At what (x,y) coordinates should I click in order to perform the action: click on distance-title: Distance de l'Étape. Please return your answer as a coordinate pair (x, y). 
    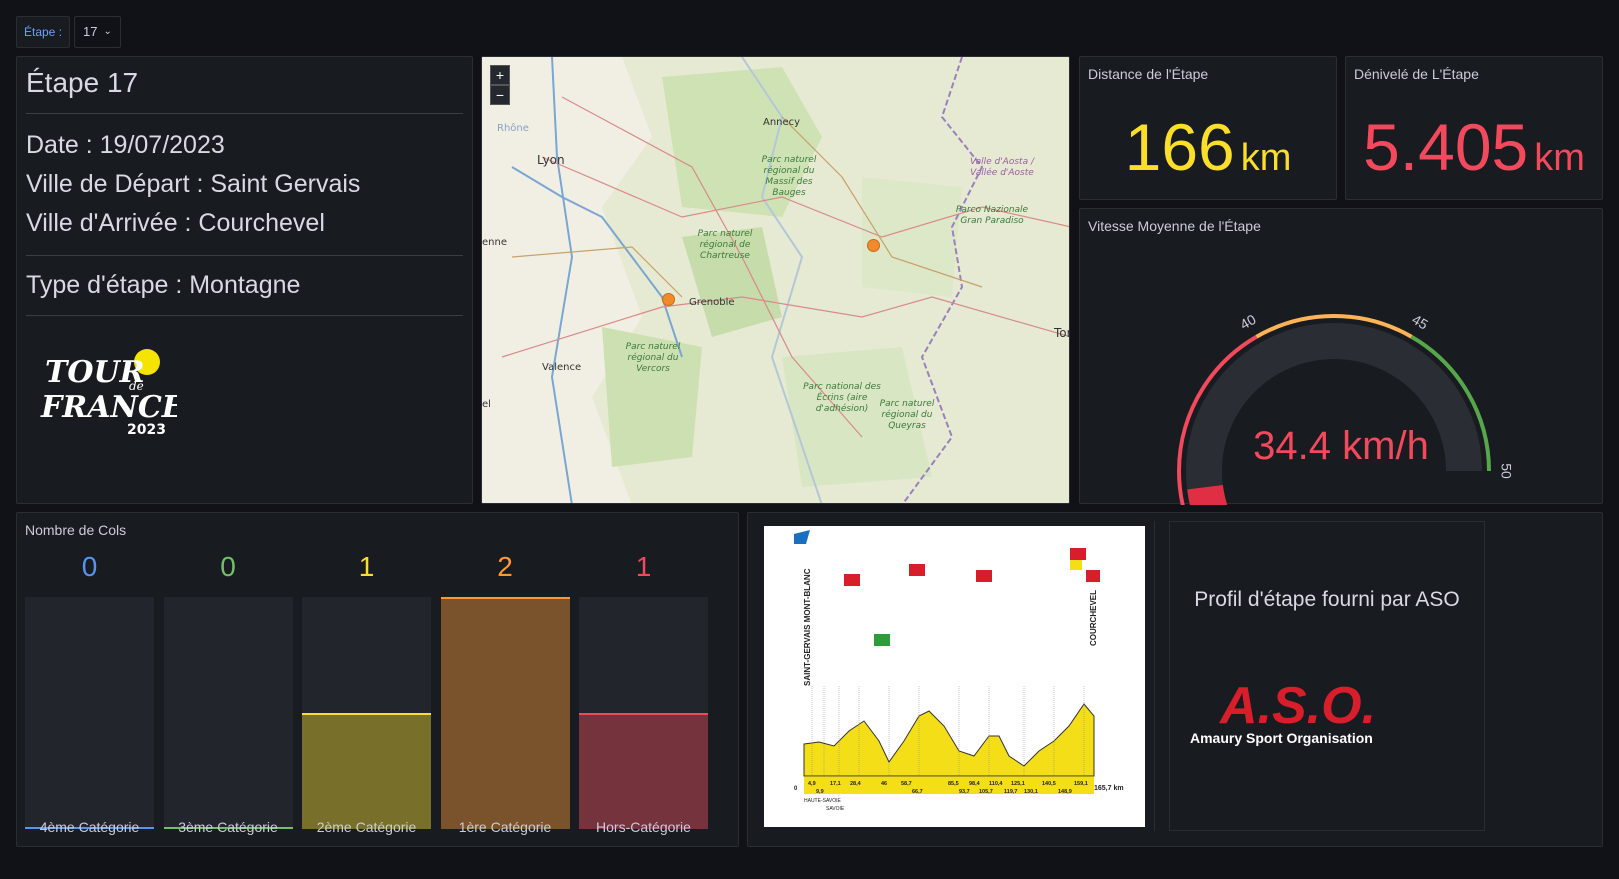
    Looking at the image, I should click on (1148, 74).